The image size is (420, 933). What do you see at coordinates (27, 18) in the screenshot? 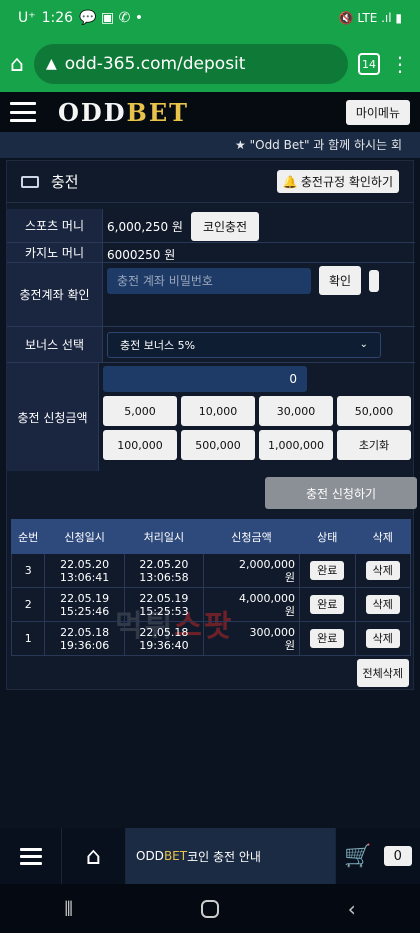
I see `carrier-label: U⁺` at bounding box center [27, 18].